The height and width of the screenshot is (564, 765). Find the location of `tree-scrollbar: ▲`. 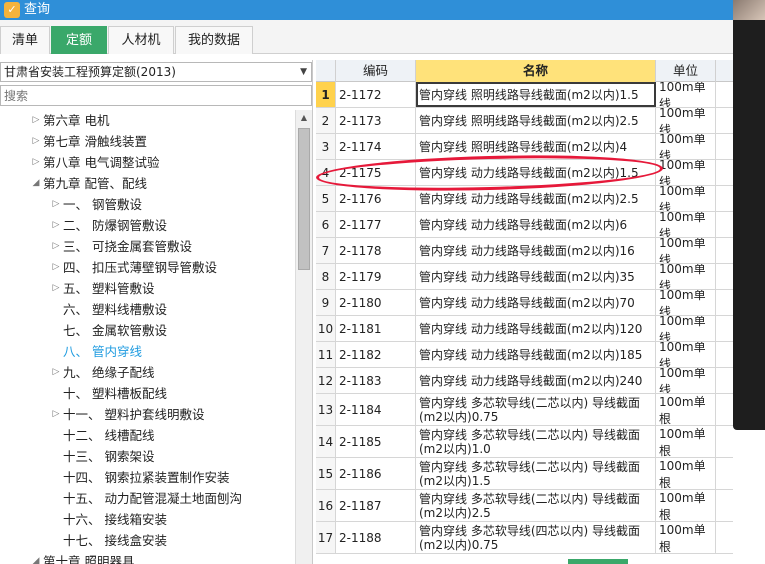

tree-scrollbar: ▲ is located at coordinates (303, 337).